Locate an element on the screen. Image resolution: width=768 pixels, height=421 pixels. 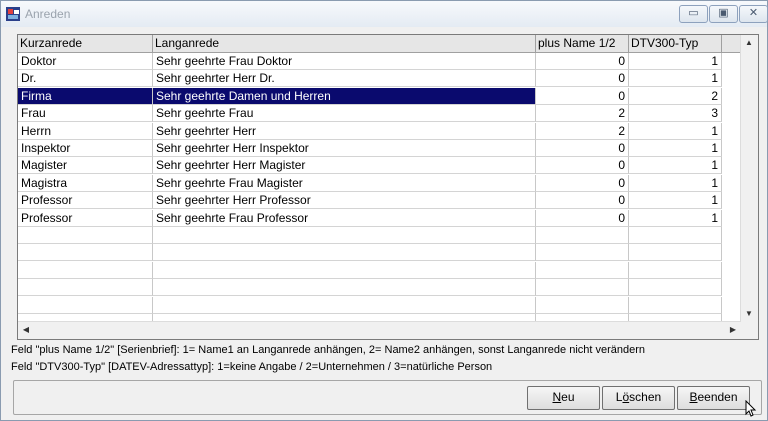
scroll-left-icon: ◀ is located at coordinates (26, 330).